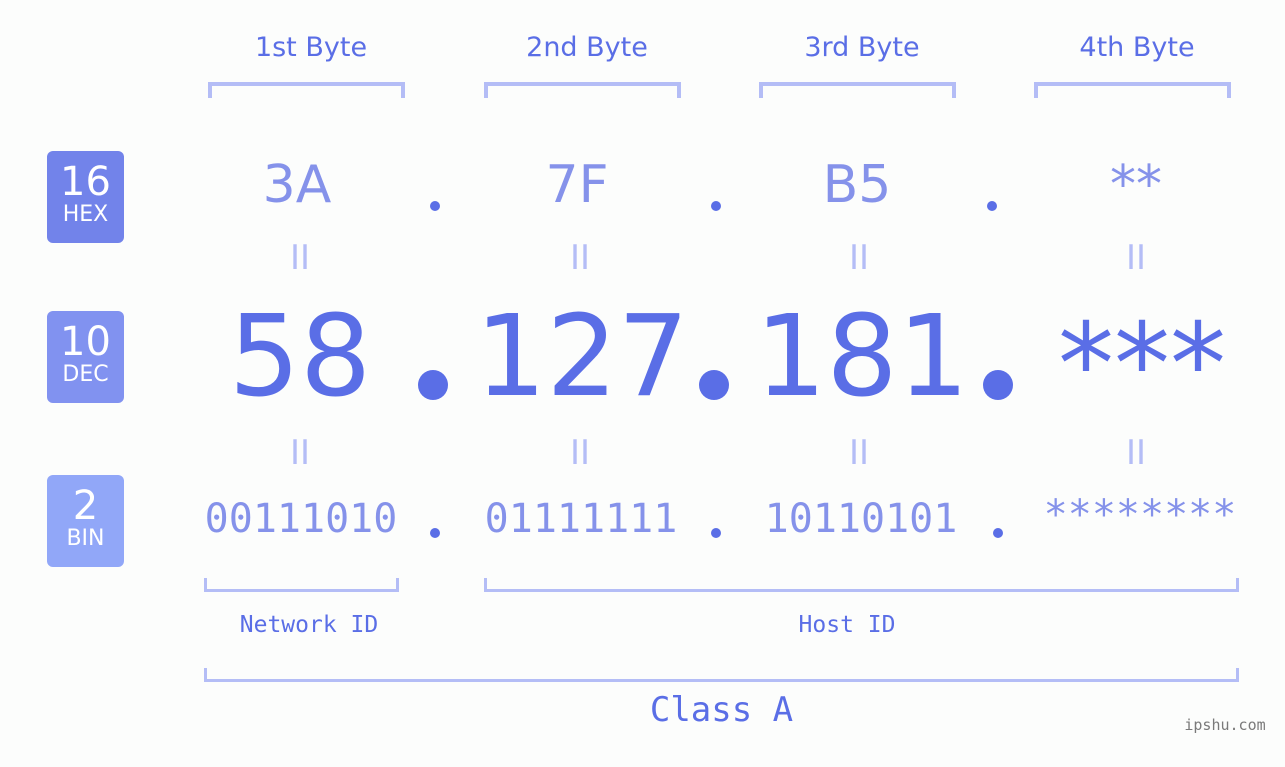 The width and height of the screenshot is (1285, 767). I want to click on class-bracket, so click(721, 675).